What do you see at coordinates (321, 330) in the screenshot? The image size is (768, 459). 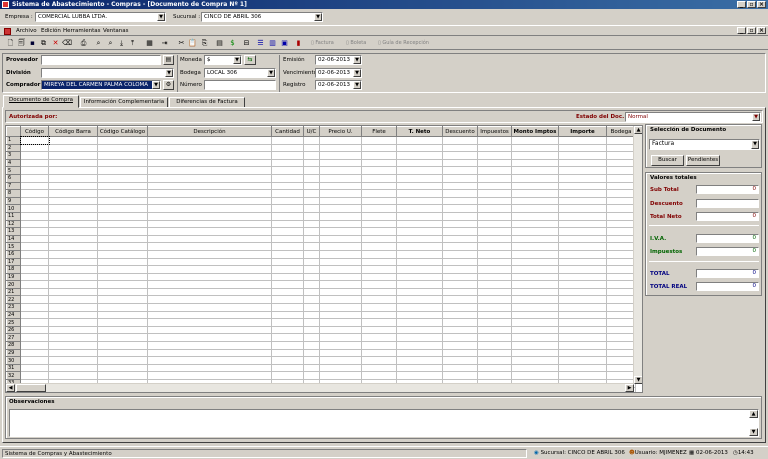 I see `table-row: 26` at bounding box center [321, 330].